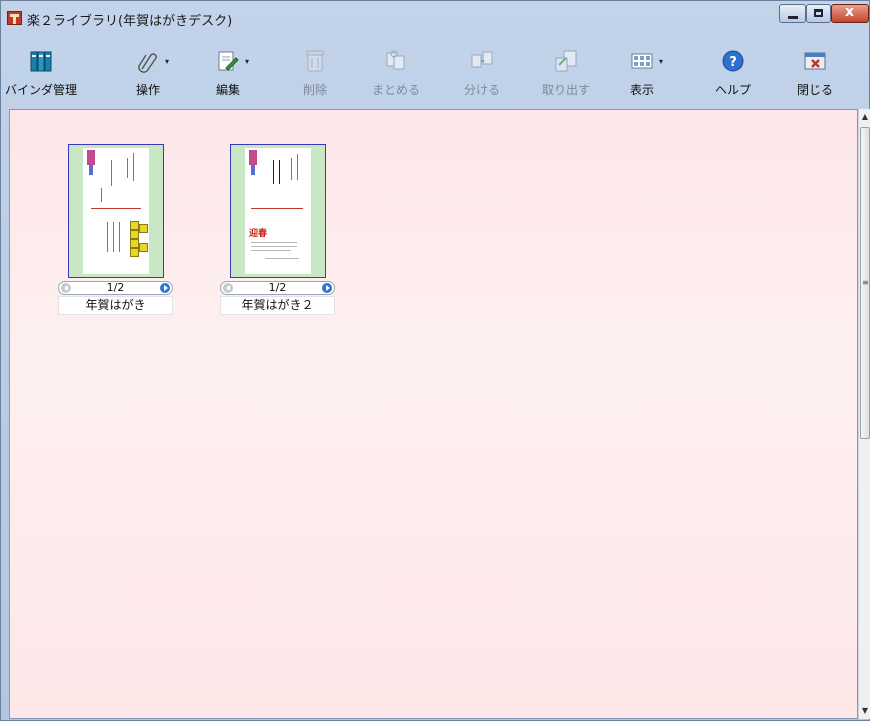 The width and height of the screenshot is (870, 721). I want to click on split-button: 分ける, so click(482, 77).